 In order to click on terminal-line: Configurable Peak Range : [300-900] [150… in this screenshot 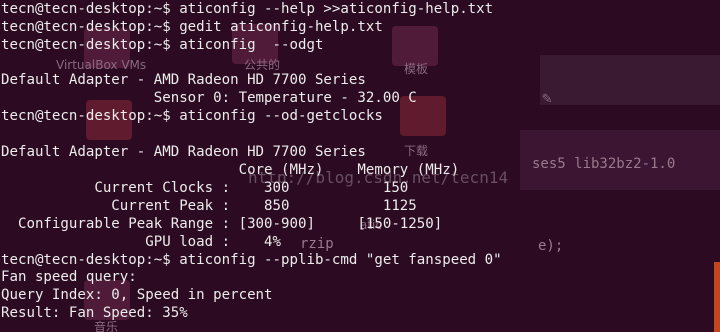, I will do `click(222, 224)`.